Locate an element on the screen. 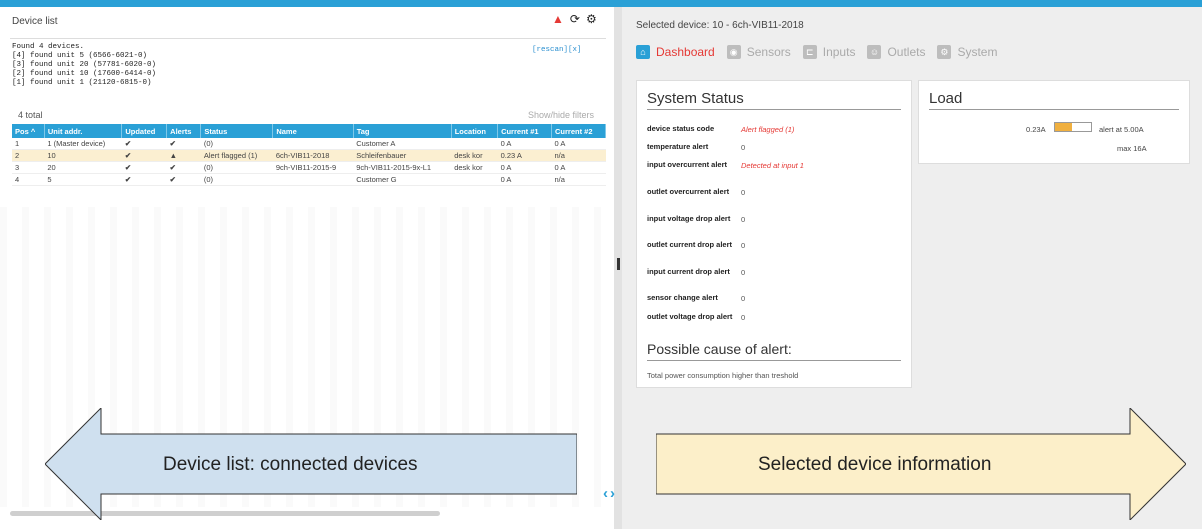 This screenshot has width=1202, height=529. device-count: 4 total is located at coordinates (30, 115).